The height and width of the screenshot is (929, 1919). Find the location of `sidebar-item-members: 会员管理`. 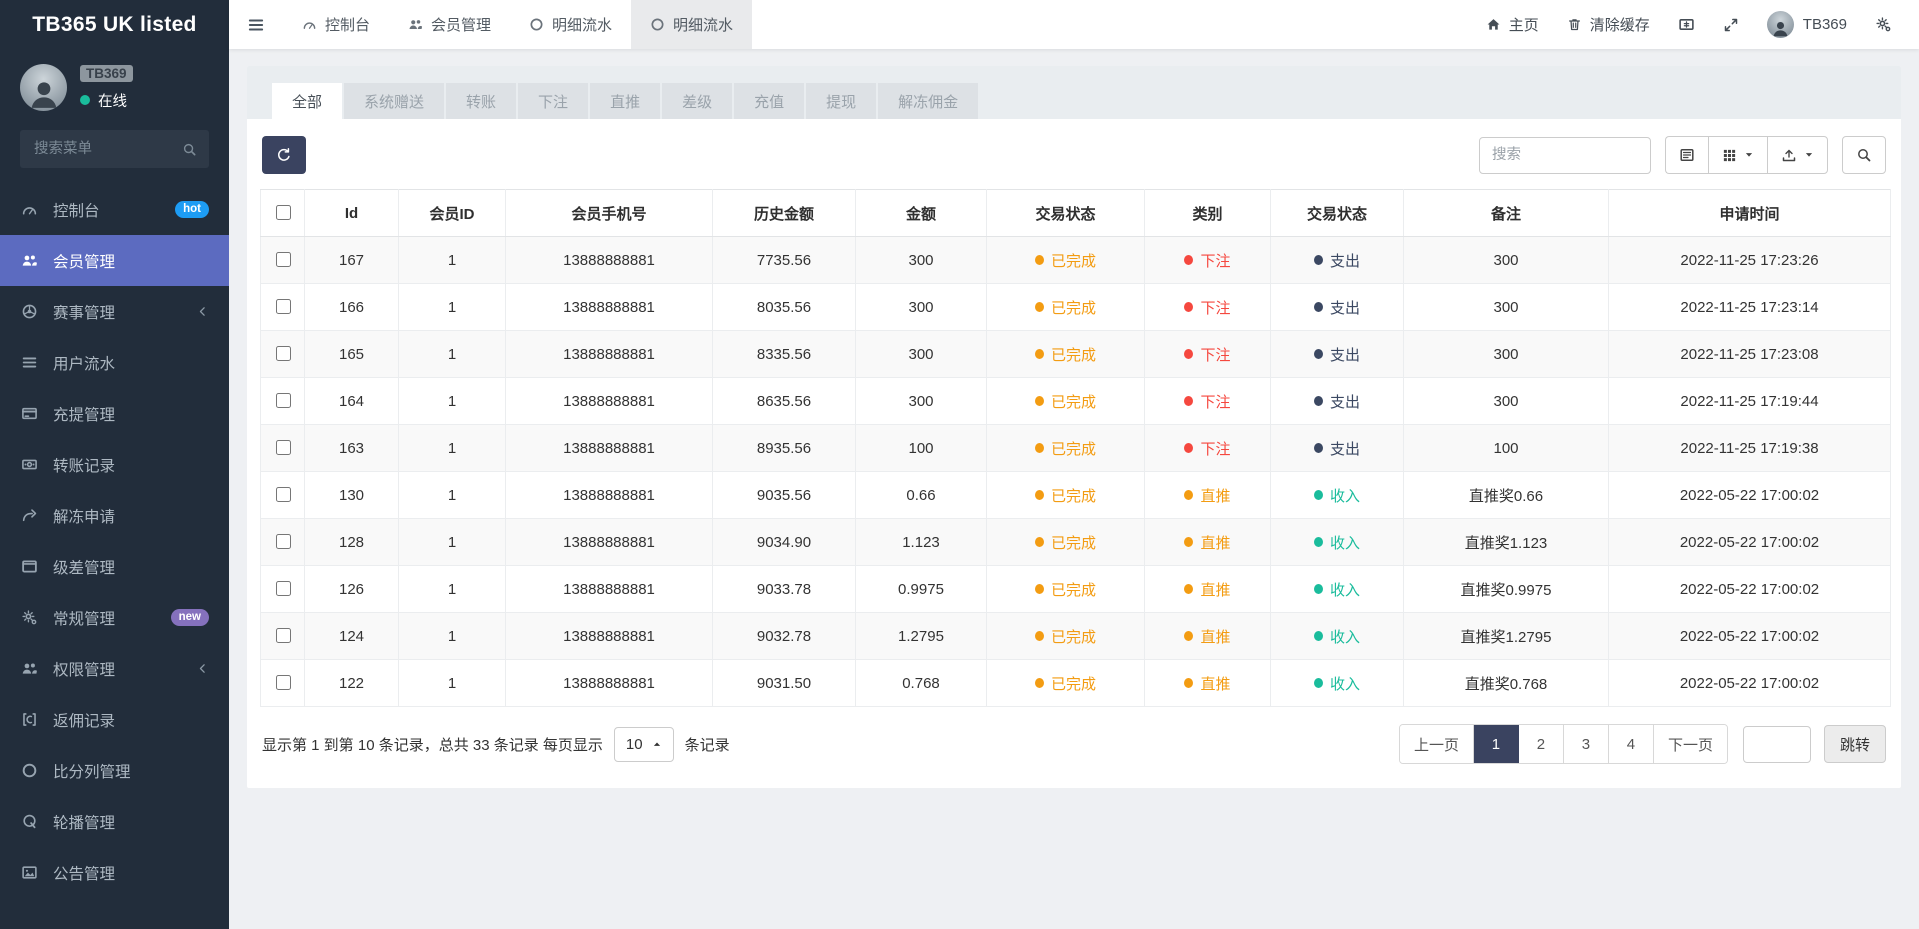

sidebar-item-members: 会员管理 is located at coordinates (114, 260).